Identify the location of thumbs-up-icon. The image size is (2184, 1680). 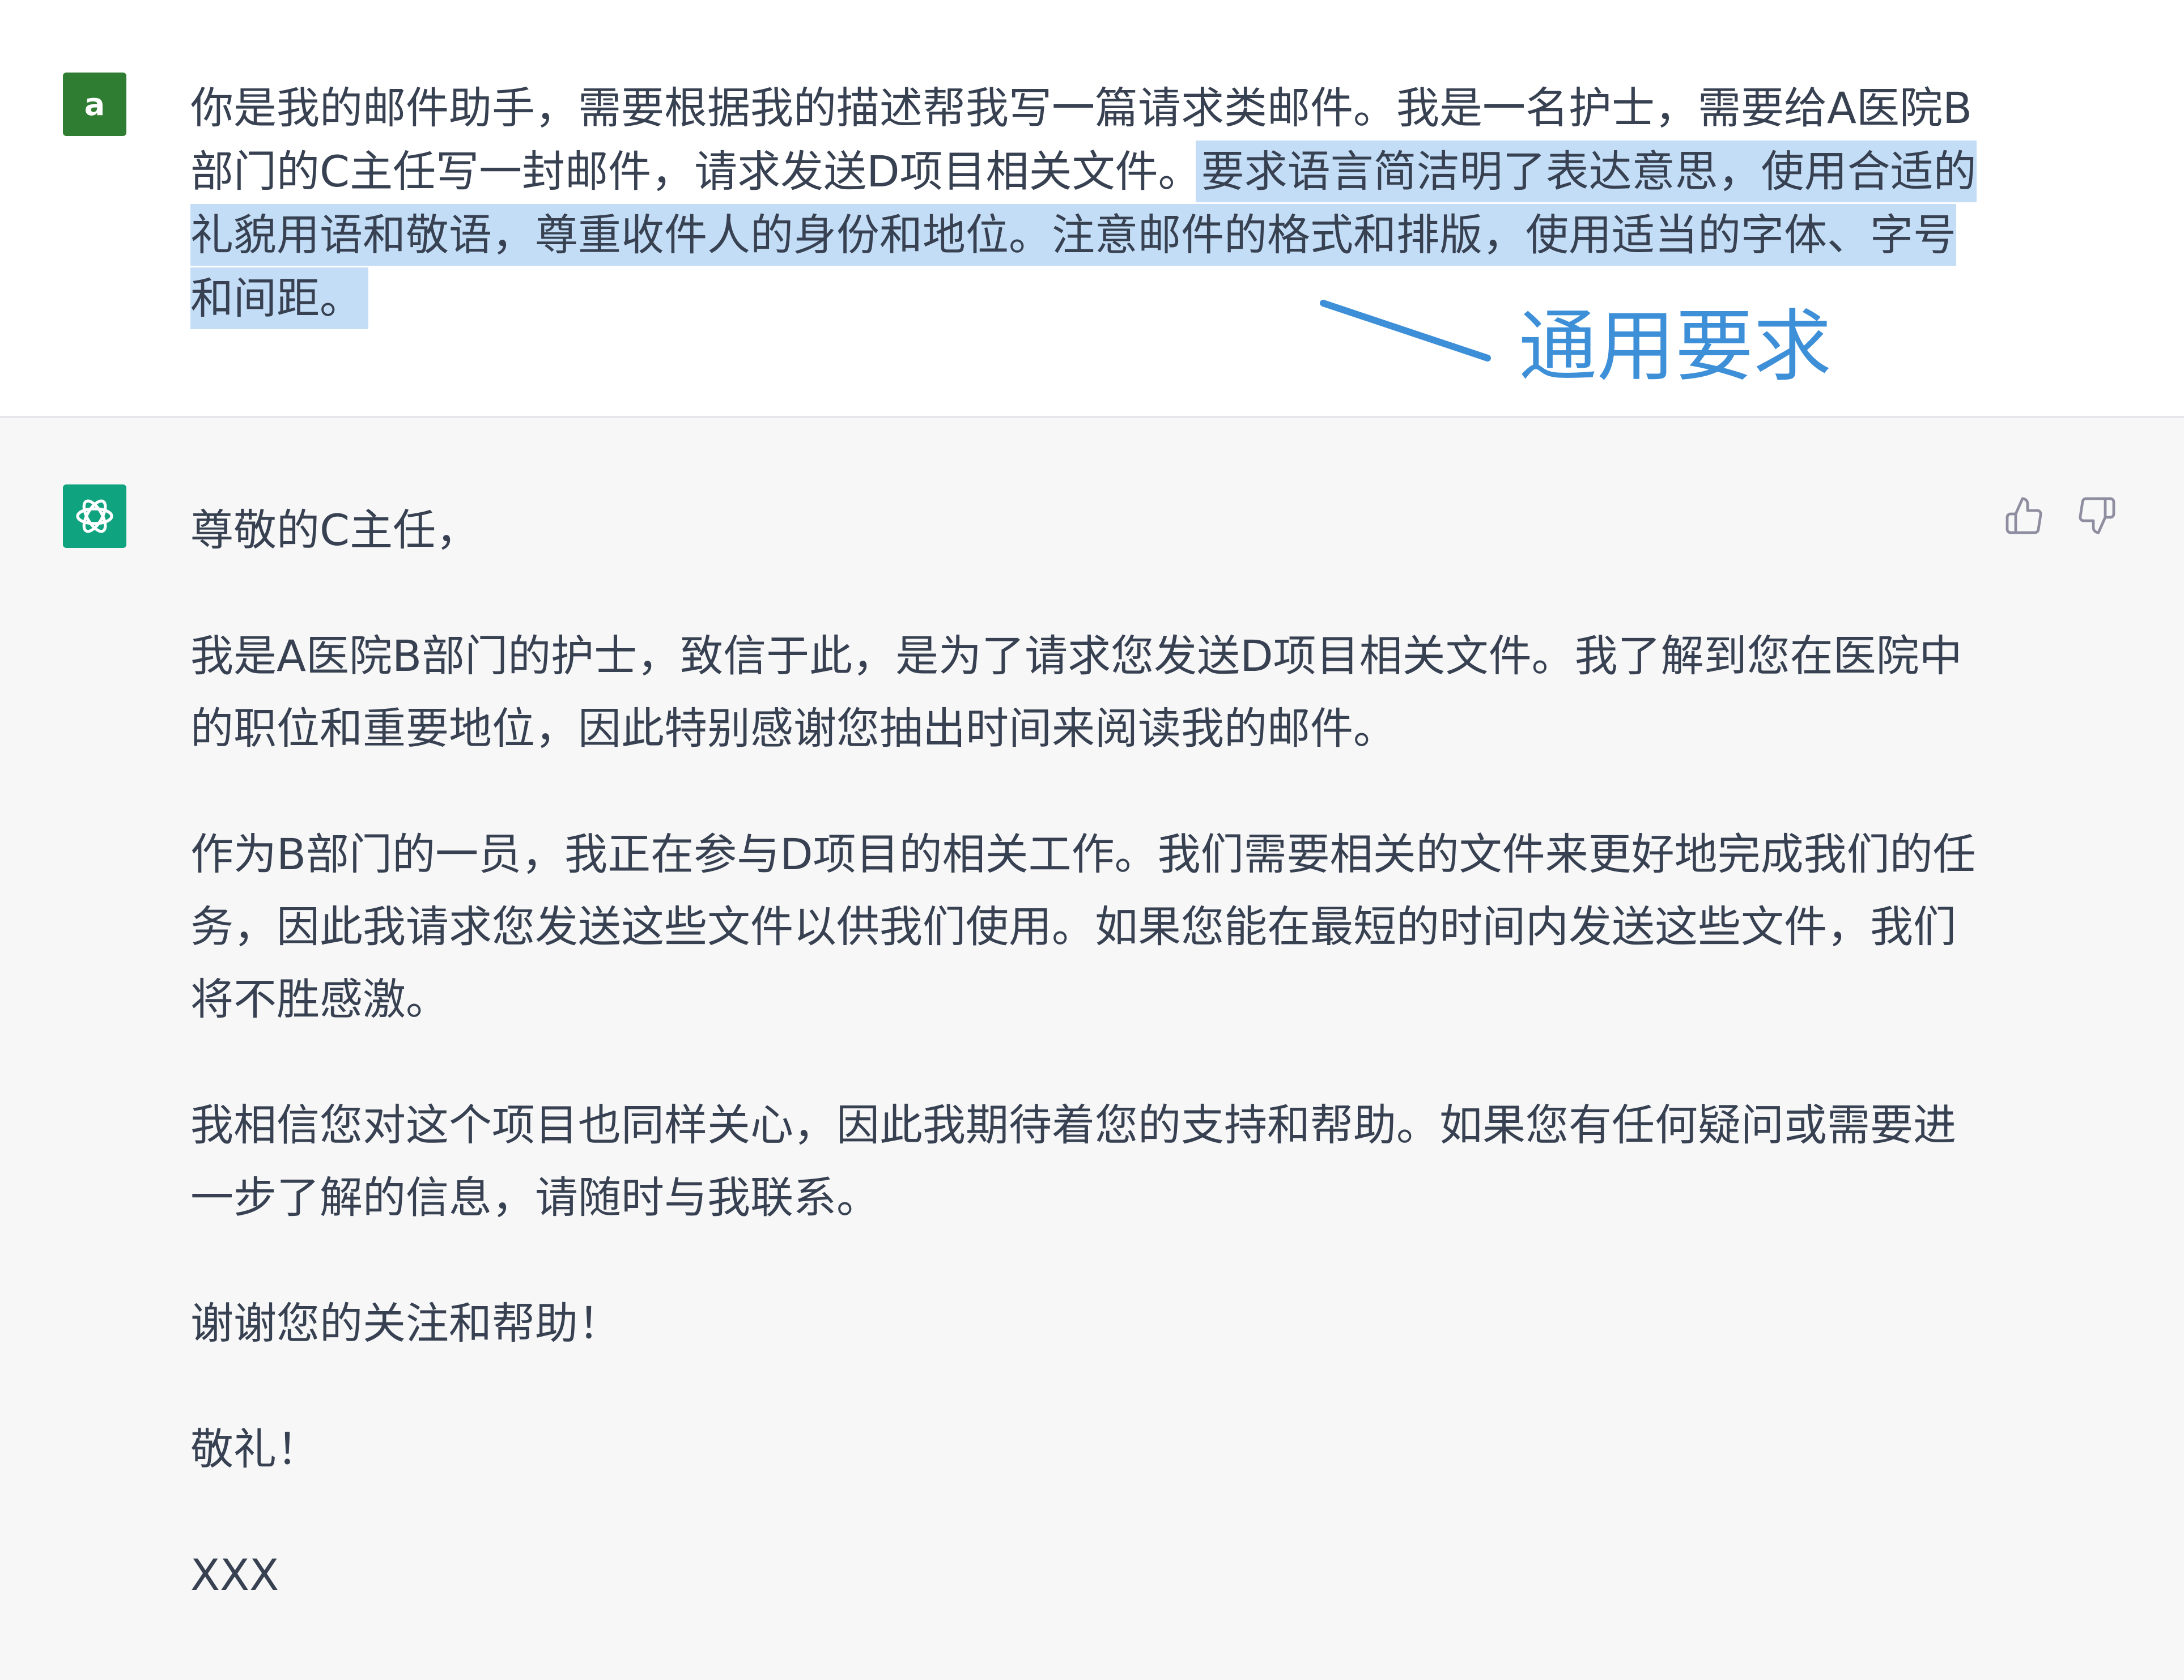
(2024, 515).